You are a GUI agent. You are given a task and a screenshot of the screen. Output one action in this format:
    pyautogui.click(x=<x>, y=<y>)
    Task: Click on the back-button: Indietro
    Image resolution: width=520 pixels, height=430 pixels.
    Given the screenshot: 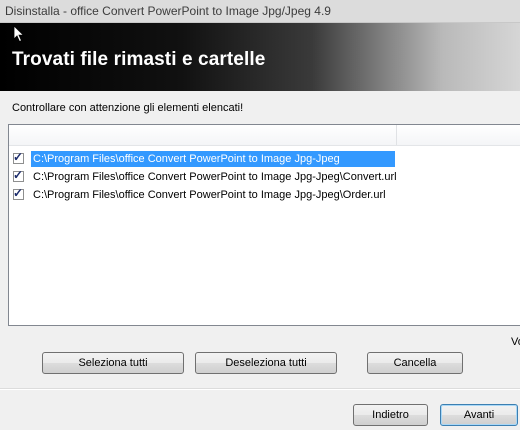 What is the action you would take?
    pyautogui.click(x=390, y=415)
    